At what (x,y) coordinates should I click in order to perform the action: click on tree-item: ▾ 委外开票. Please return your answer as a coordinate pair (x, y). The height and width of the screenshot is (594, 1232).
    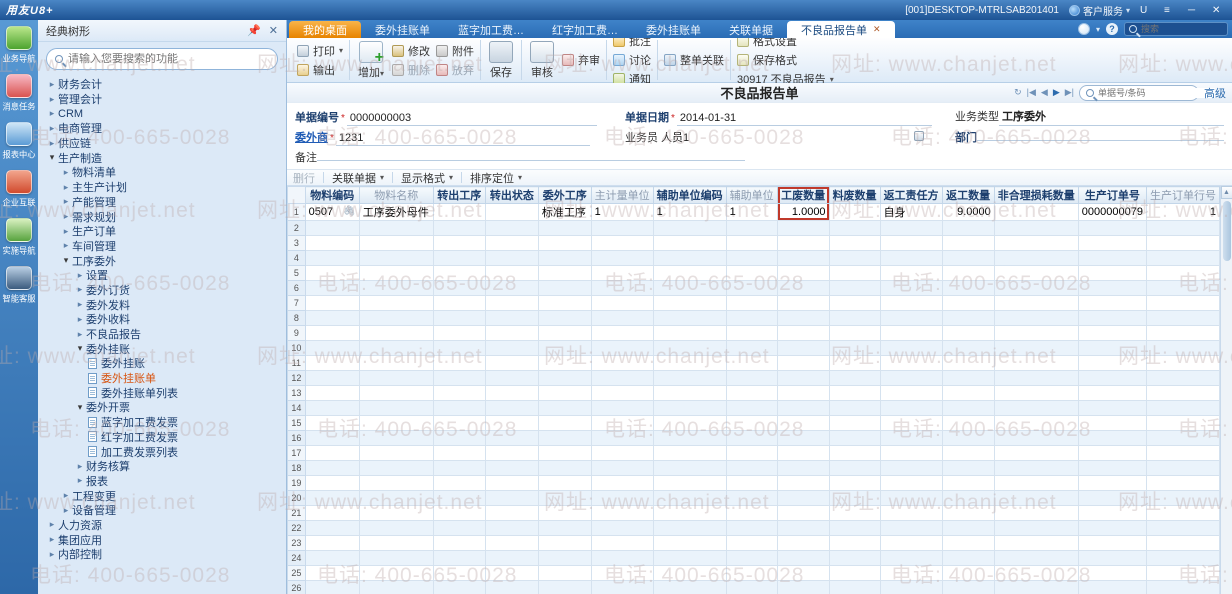
    Looking at the image, I should click on (166, 407).